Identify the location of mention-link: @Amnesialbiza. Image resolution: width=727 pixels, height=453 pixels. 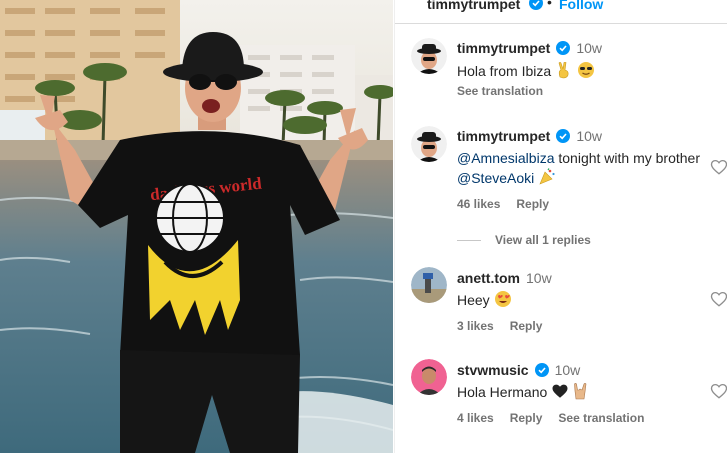
(505, 158).